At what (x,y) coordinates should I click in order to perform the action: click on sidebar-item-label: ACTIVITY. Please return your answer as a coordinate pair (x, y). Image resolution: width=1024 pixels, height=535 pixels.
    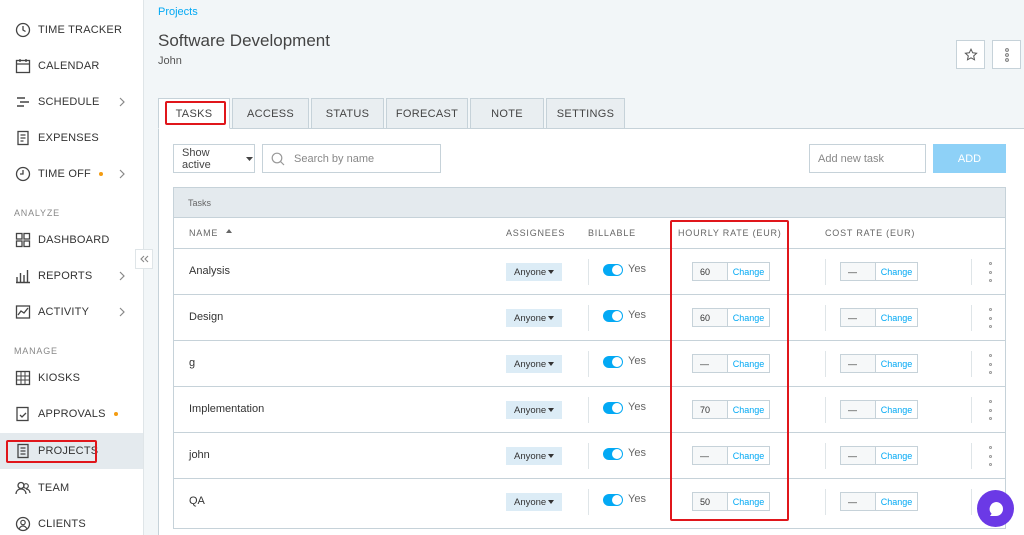
    Looking at the image, I should click on (64, 312).